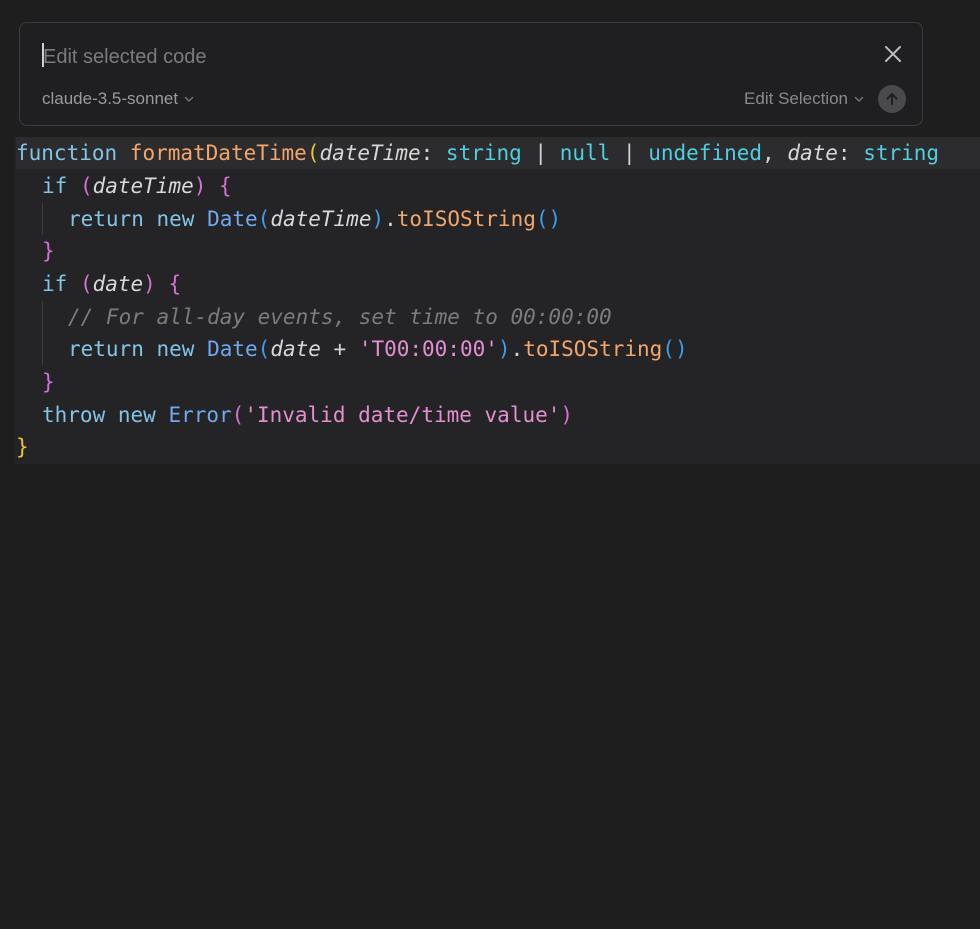 This screenshot has height=929, width=980. Describe the element at coordinates (73, 153) in the screenshot. I see `code-token: function` at that location.